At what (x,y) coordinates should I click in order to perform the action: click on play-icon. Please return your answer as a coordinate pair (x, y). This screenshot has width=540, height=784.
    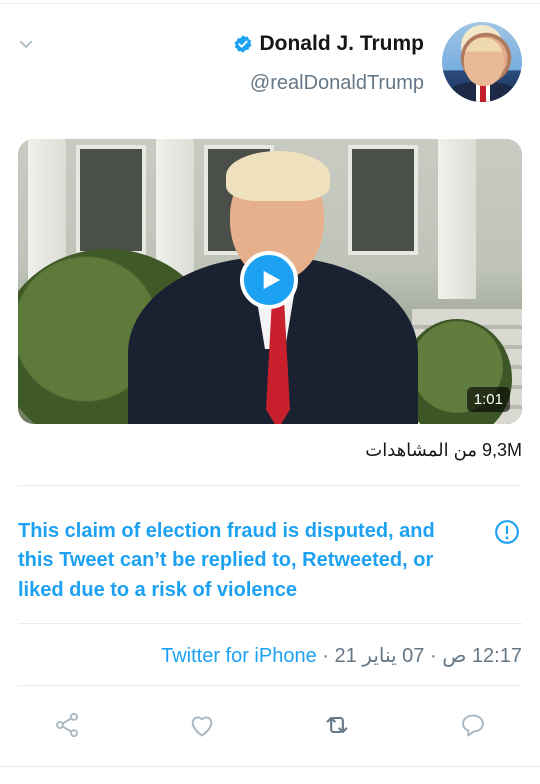
    Looking at the image, I should click on (272, 280).